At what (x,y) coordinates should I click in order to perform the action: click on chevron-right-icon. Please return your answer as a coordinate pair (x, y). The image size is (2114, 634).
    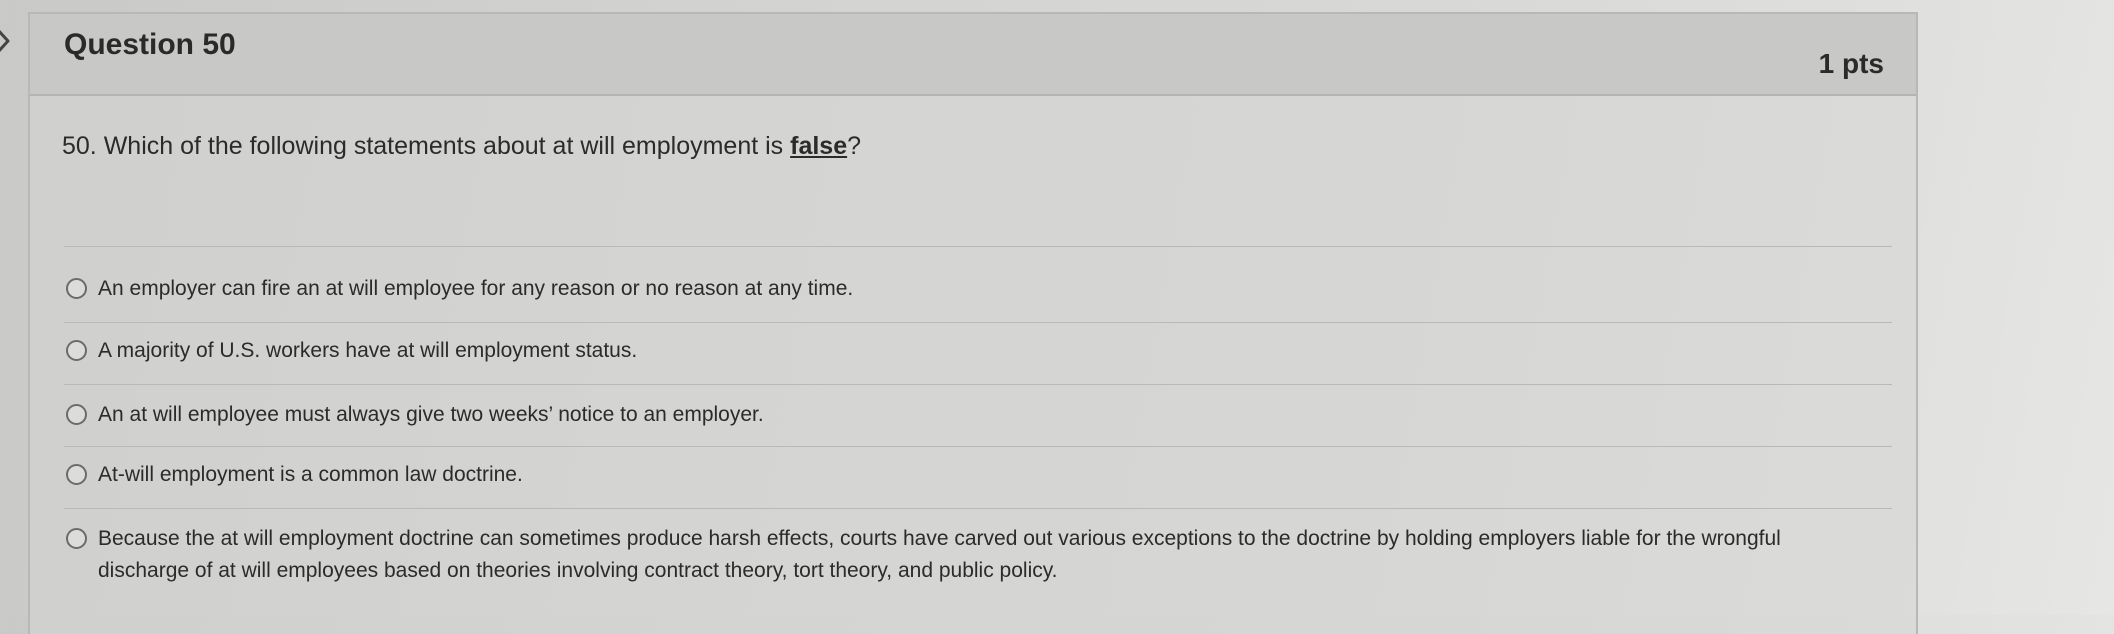
    Looking at the image, I should click on (8, 41).